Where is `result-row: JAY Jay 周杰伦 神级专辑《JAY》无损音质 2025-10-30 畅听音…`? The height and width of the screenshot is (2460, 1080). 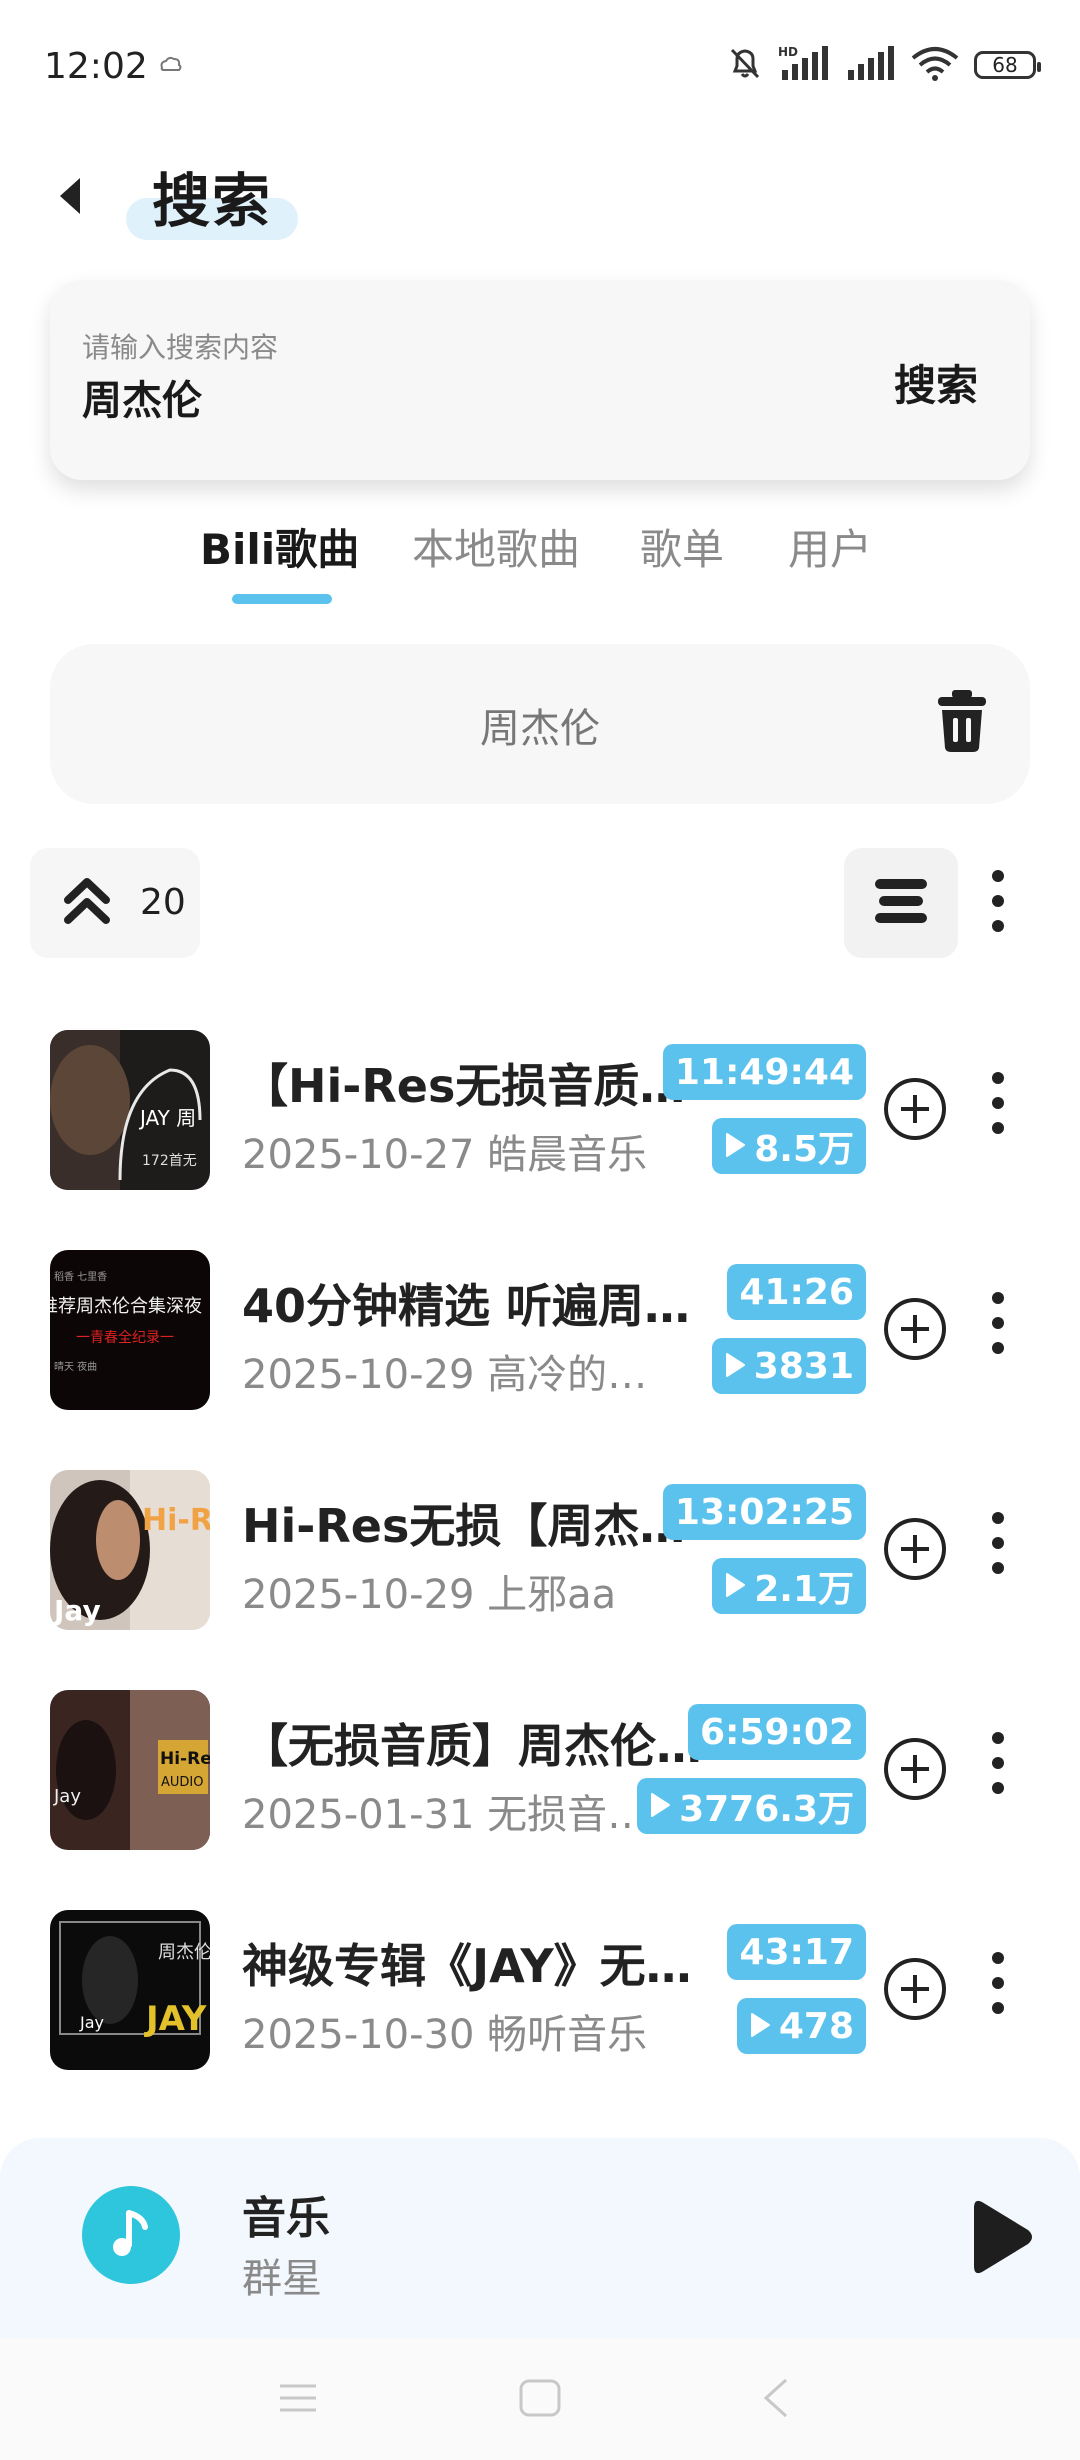 result-row: JAY Jay 周杰伦 神级专辑《JAY》无损音质 2025-10-30 畅听音… is located at coordinates (540, 1995).